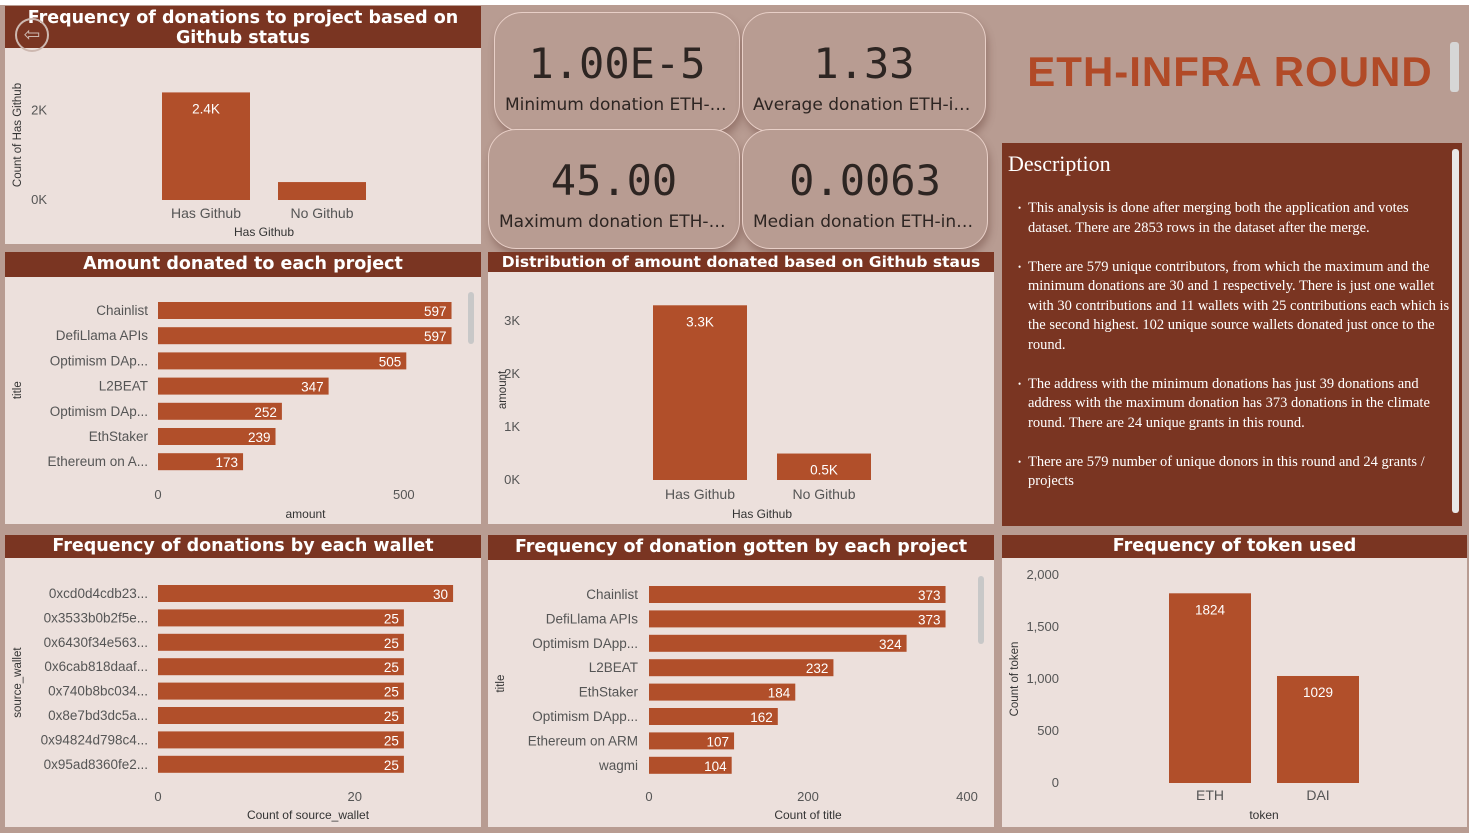 This screenshot has height=833, width=1469. What do you see at coordinates (865, 180) in the screenshot?
I see `card-value: 0.0063` at bounding box center [865, 180].